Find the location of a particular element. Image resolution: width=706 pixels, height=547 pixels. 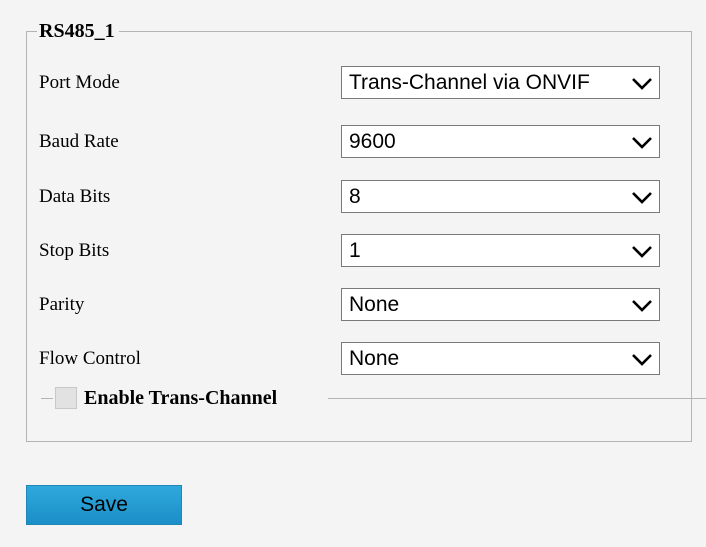

enable-trans-channel-checkbox is located at coordinates (66, 398).